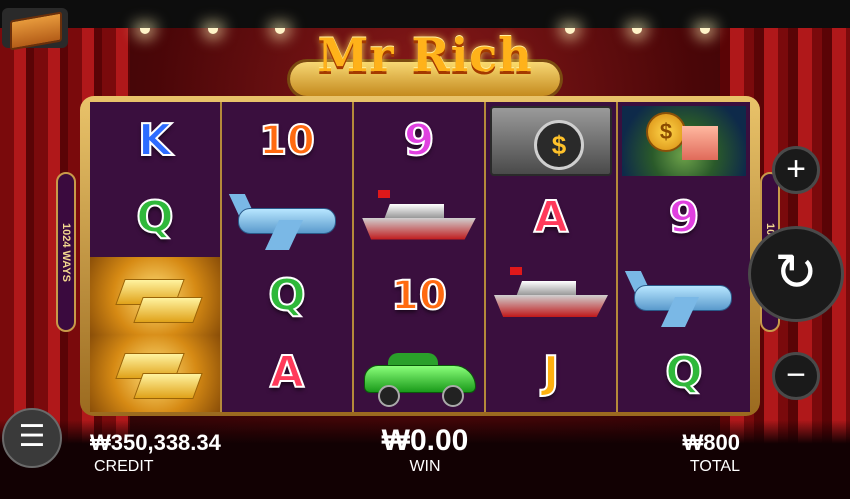 Image resolution: width=850 pixels, height=499 pixels. I want to click on paytable-button, so click(35, 29).